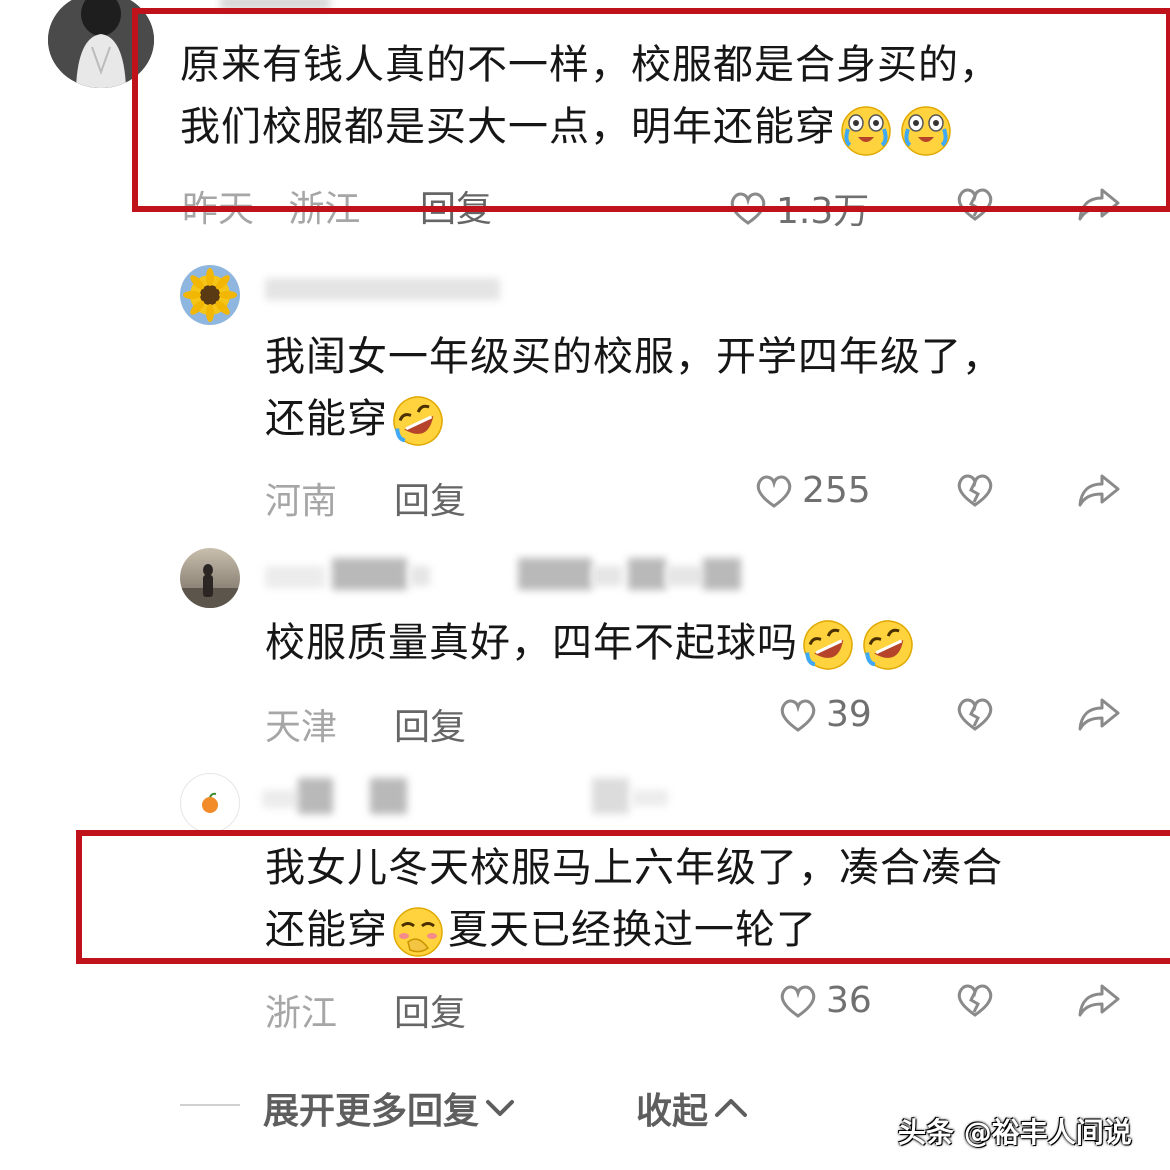 The height and width of the screenshot is (1170, 1170). I want to click on comment-location: 浙江, so click(301, 1013).